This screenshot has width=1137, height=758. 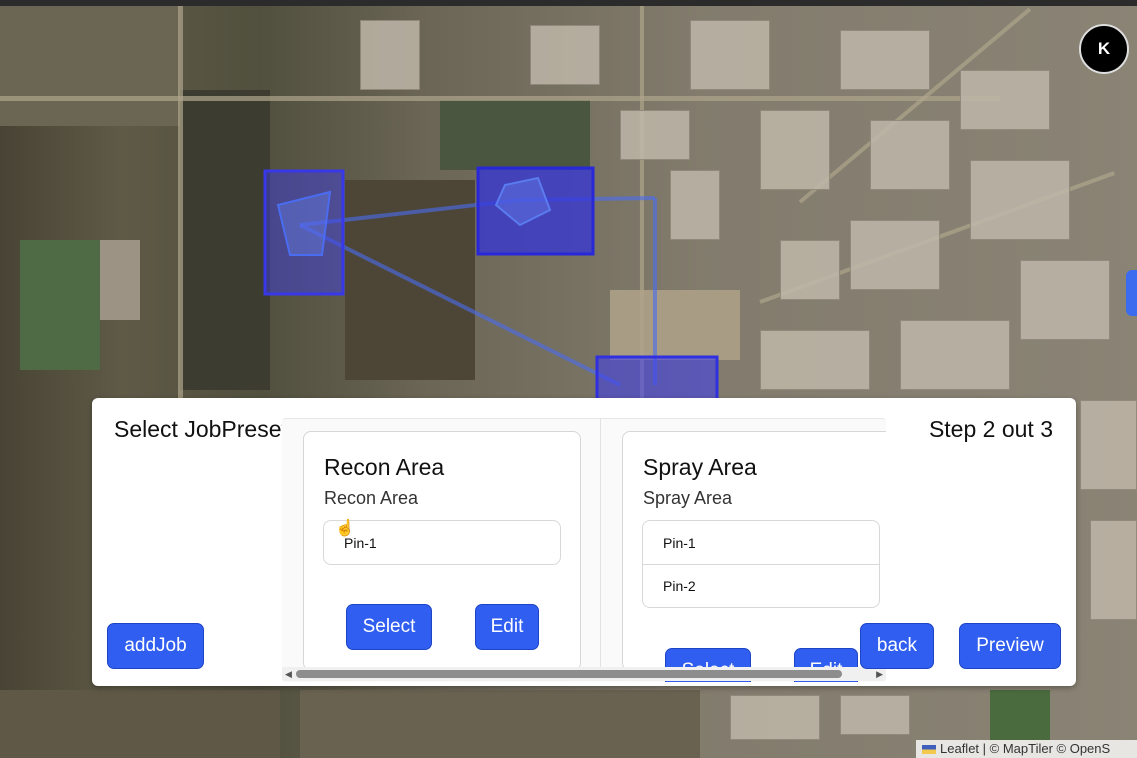 I want to click on back-button: back, so click(x=897, y=646).